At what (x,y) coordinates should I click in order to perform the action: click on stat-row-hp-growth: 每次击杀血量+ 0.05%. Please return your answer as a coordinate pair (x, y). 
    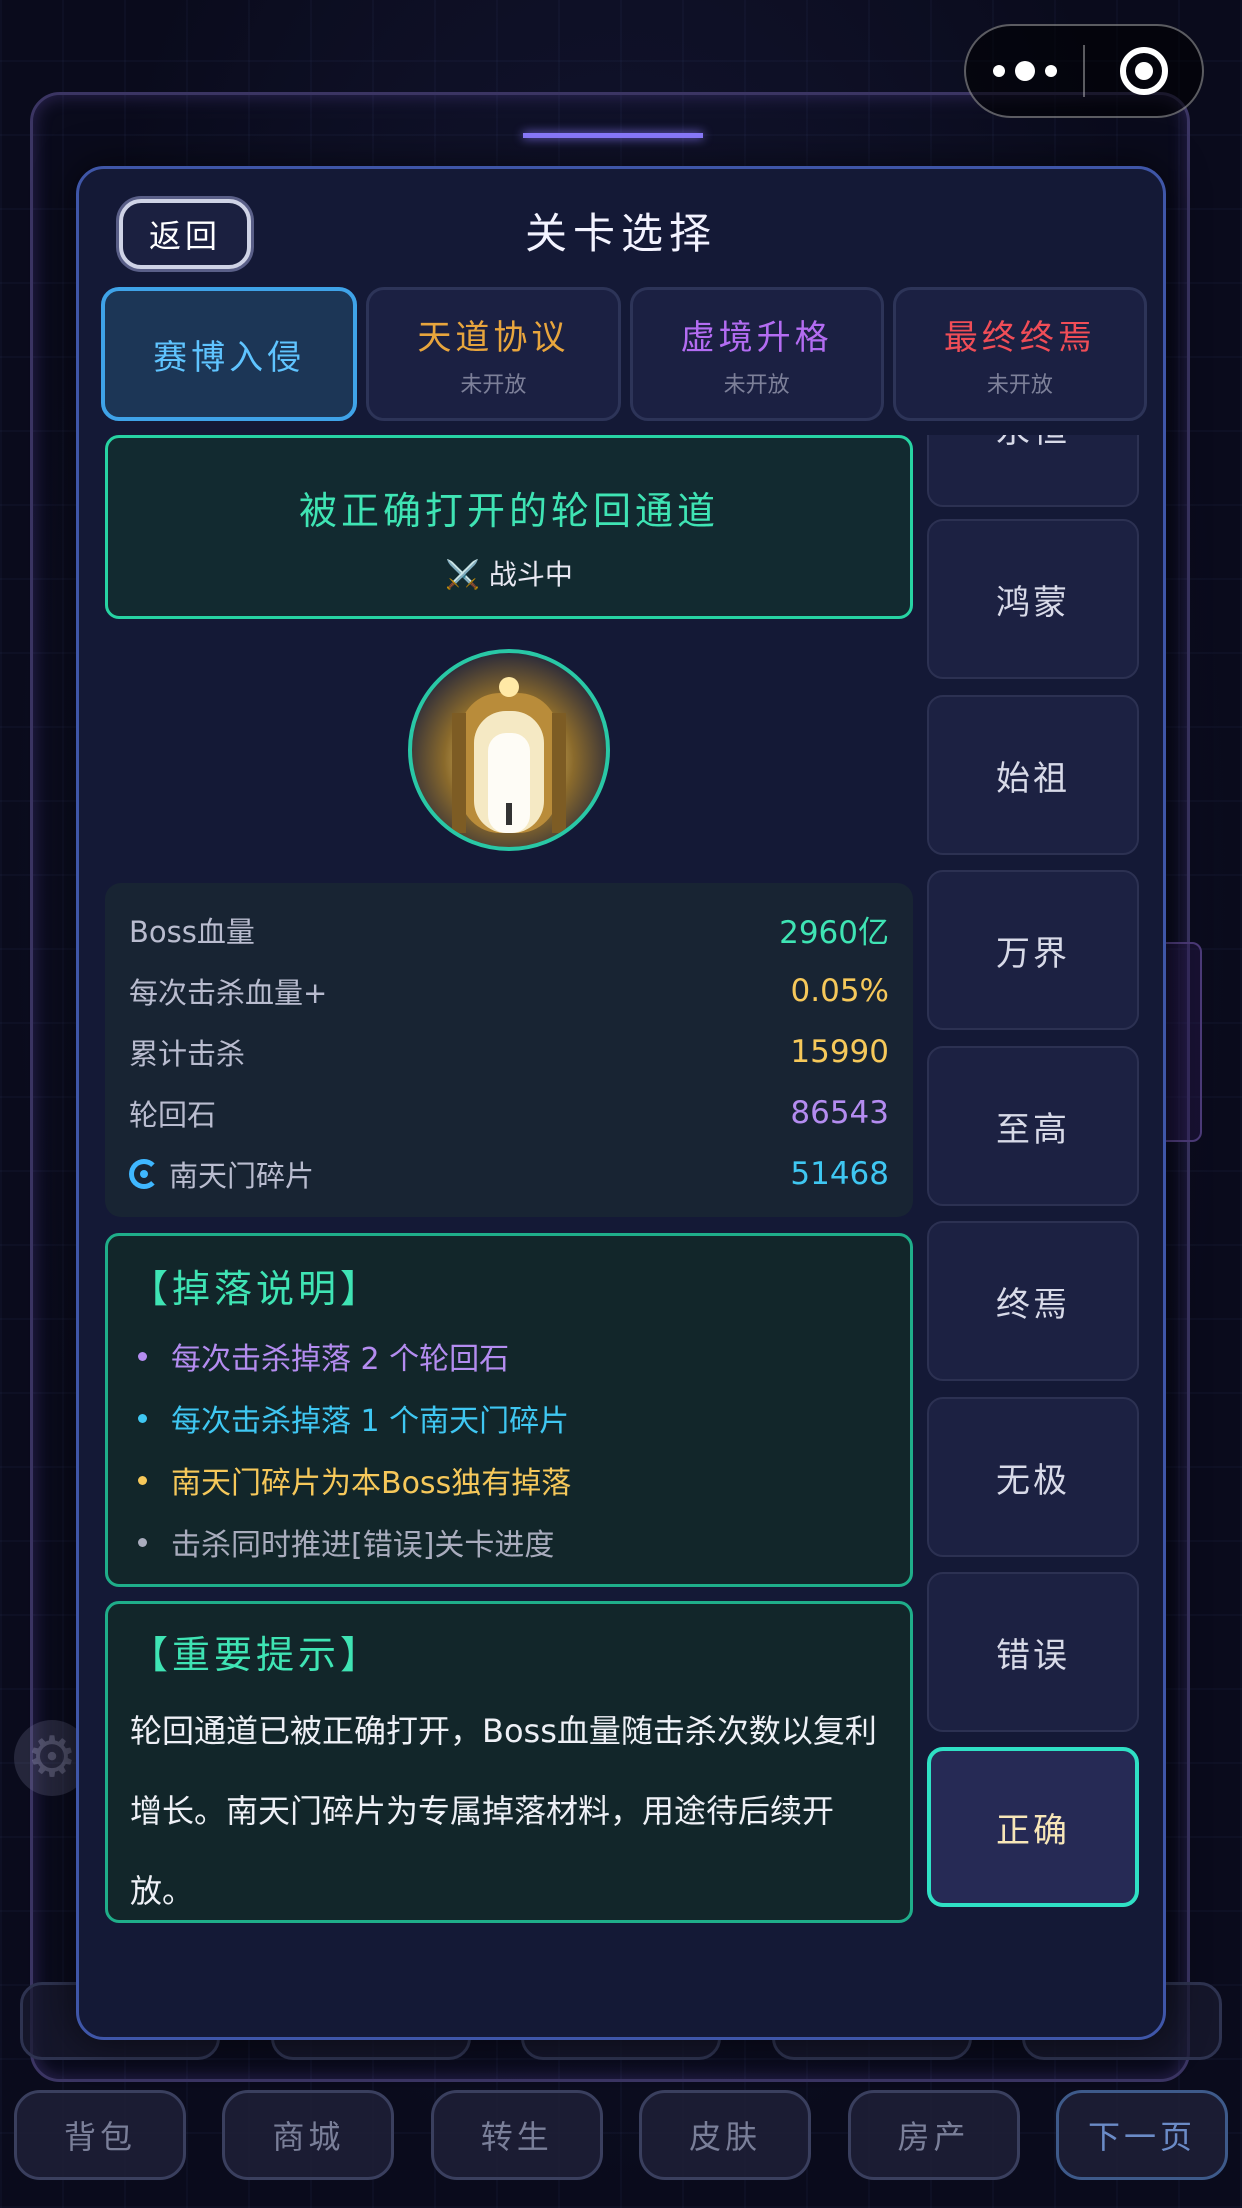
    Looking at the image, I should click on (509, 990).